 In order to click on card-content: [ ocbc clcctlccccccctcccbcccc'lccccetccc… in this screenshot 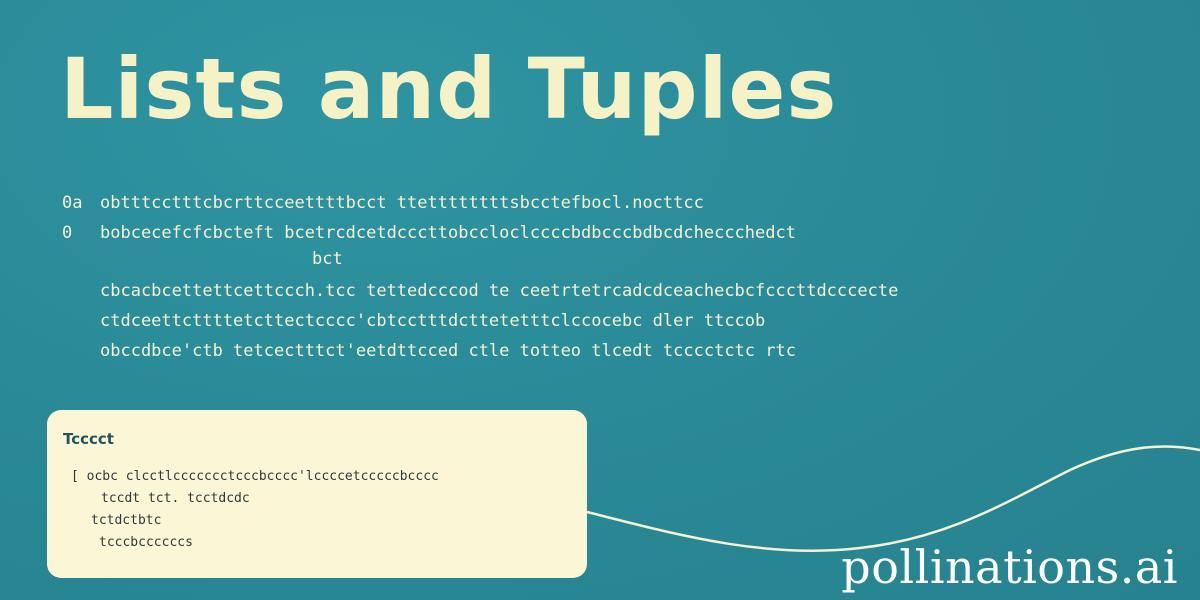, I will do `click(255, 510)`.